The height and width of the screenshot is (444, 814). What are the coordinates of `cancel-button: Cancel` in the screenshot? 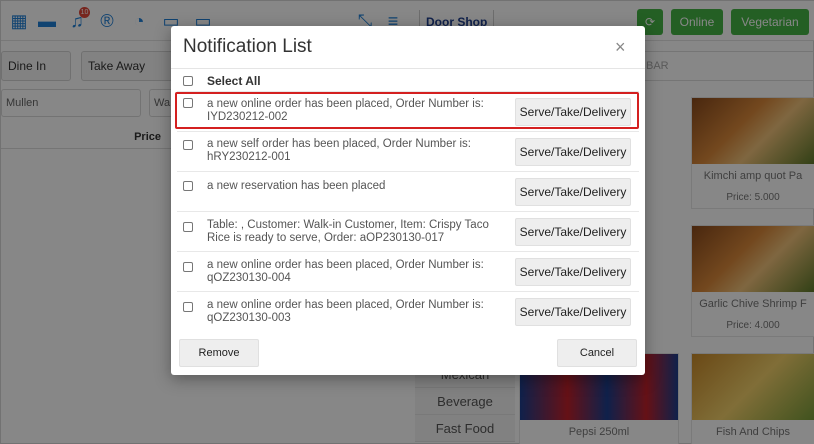 It's located at (597, 353).